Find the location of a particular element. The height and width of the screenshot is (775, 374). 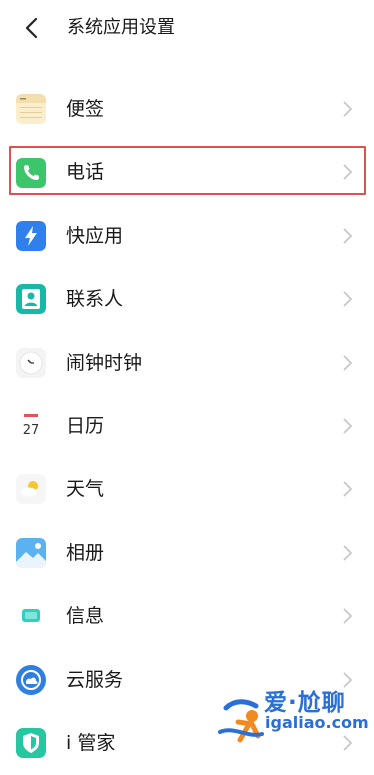

list-item-contacts: 联系人 is located at coordinates (187, 299).